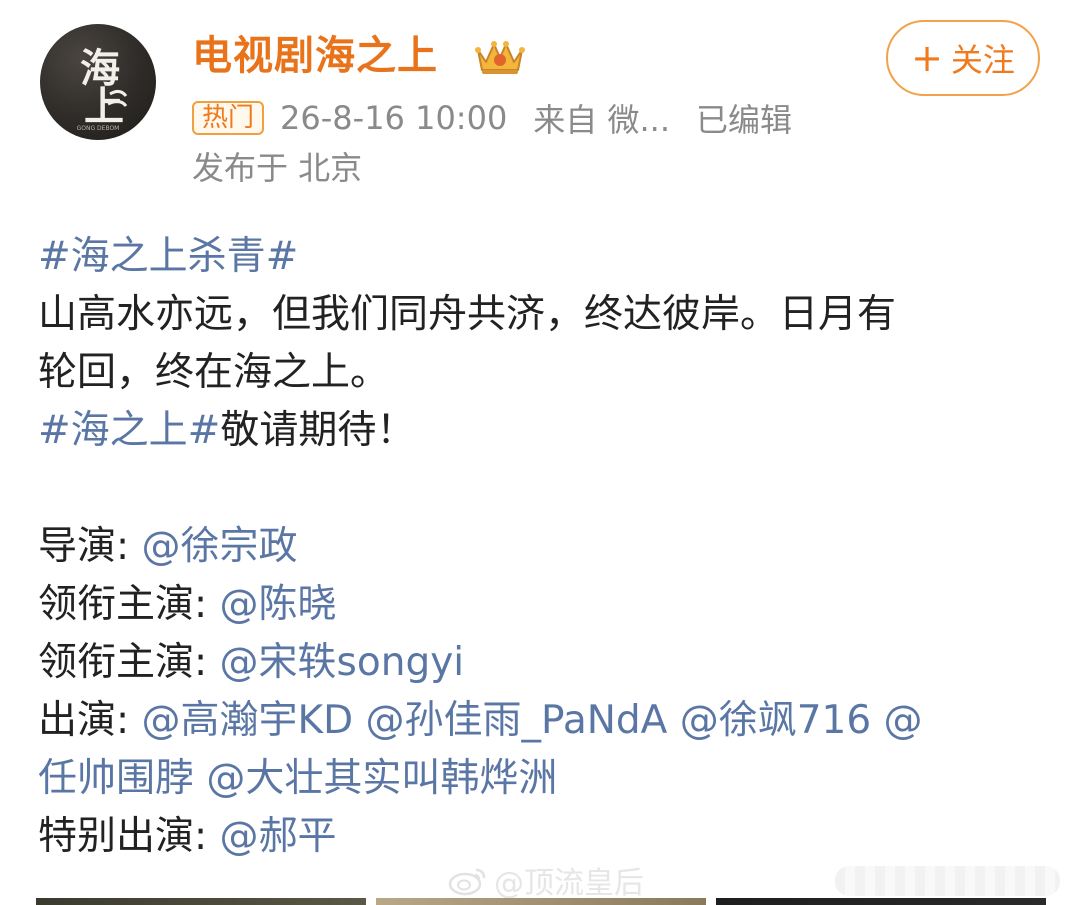 This screenshot has height=905, width=1080. What do you see at coordinates (927, 58) in the screenshot?
I see `plus-icon: +` at bounding box center [927, 58].